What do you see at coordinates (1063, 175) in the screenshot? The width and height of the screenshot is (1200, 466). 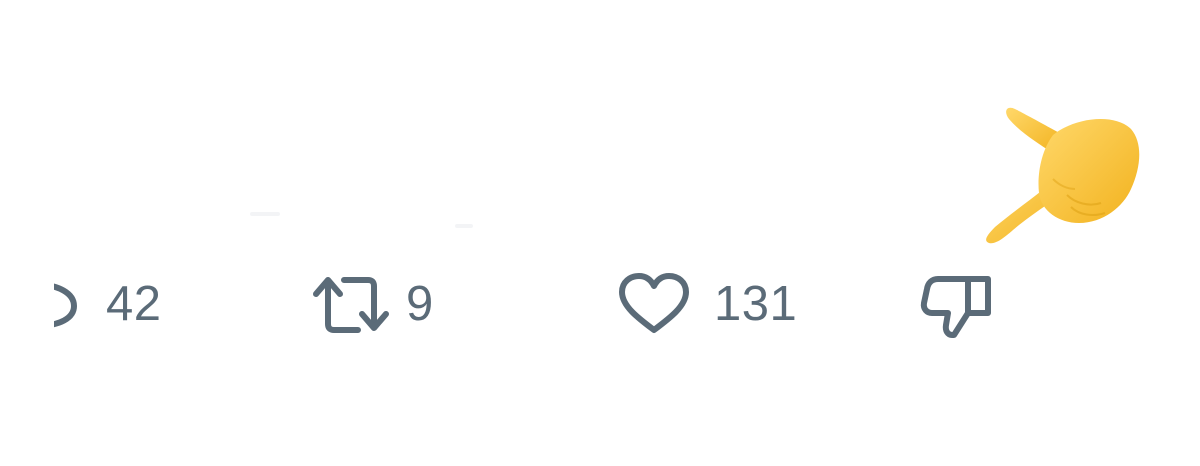 I see `pointing-hand-emoji-icon` at bounding box center [1063, 175].